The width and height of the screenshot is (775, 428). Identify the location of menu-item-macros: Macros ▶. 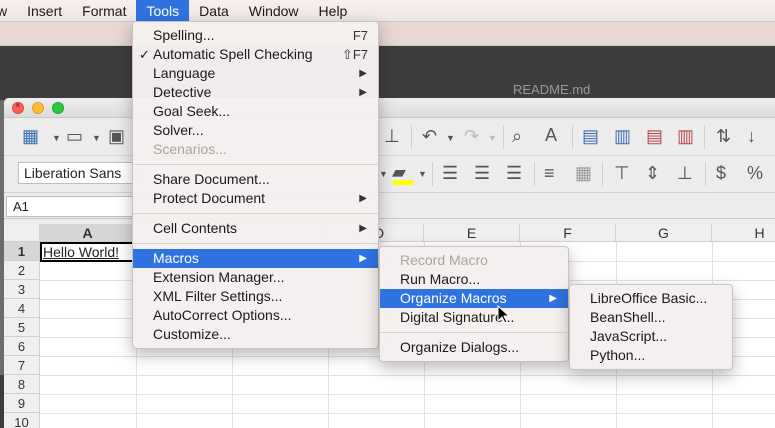
(255, 258).